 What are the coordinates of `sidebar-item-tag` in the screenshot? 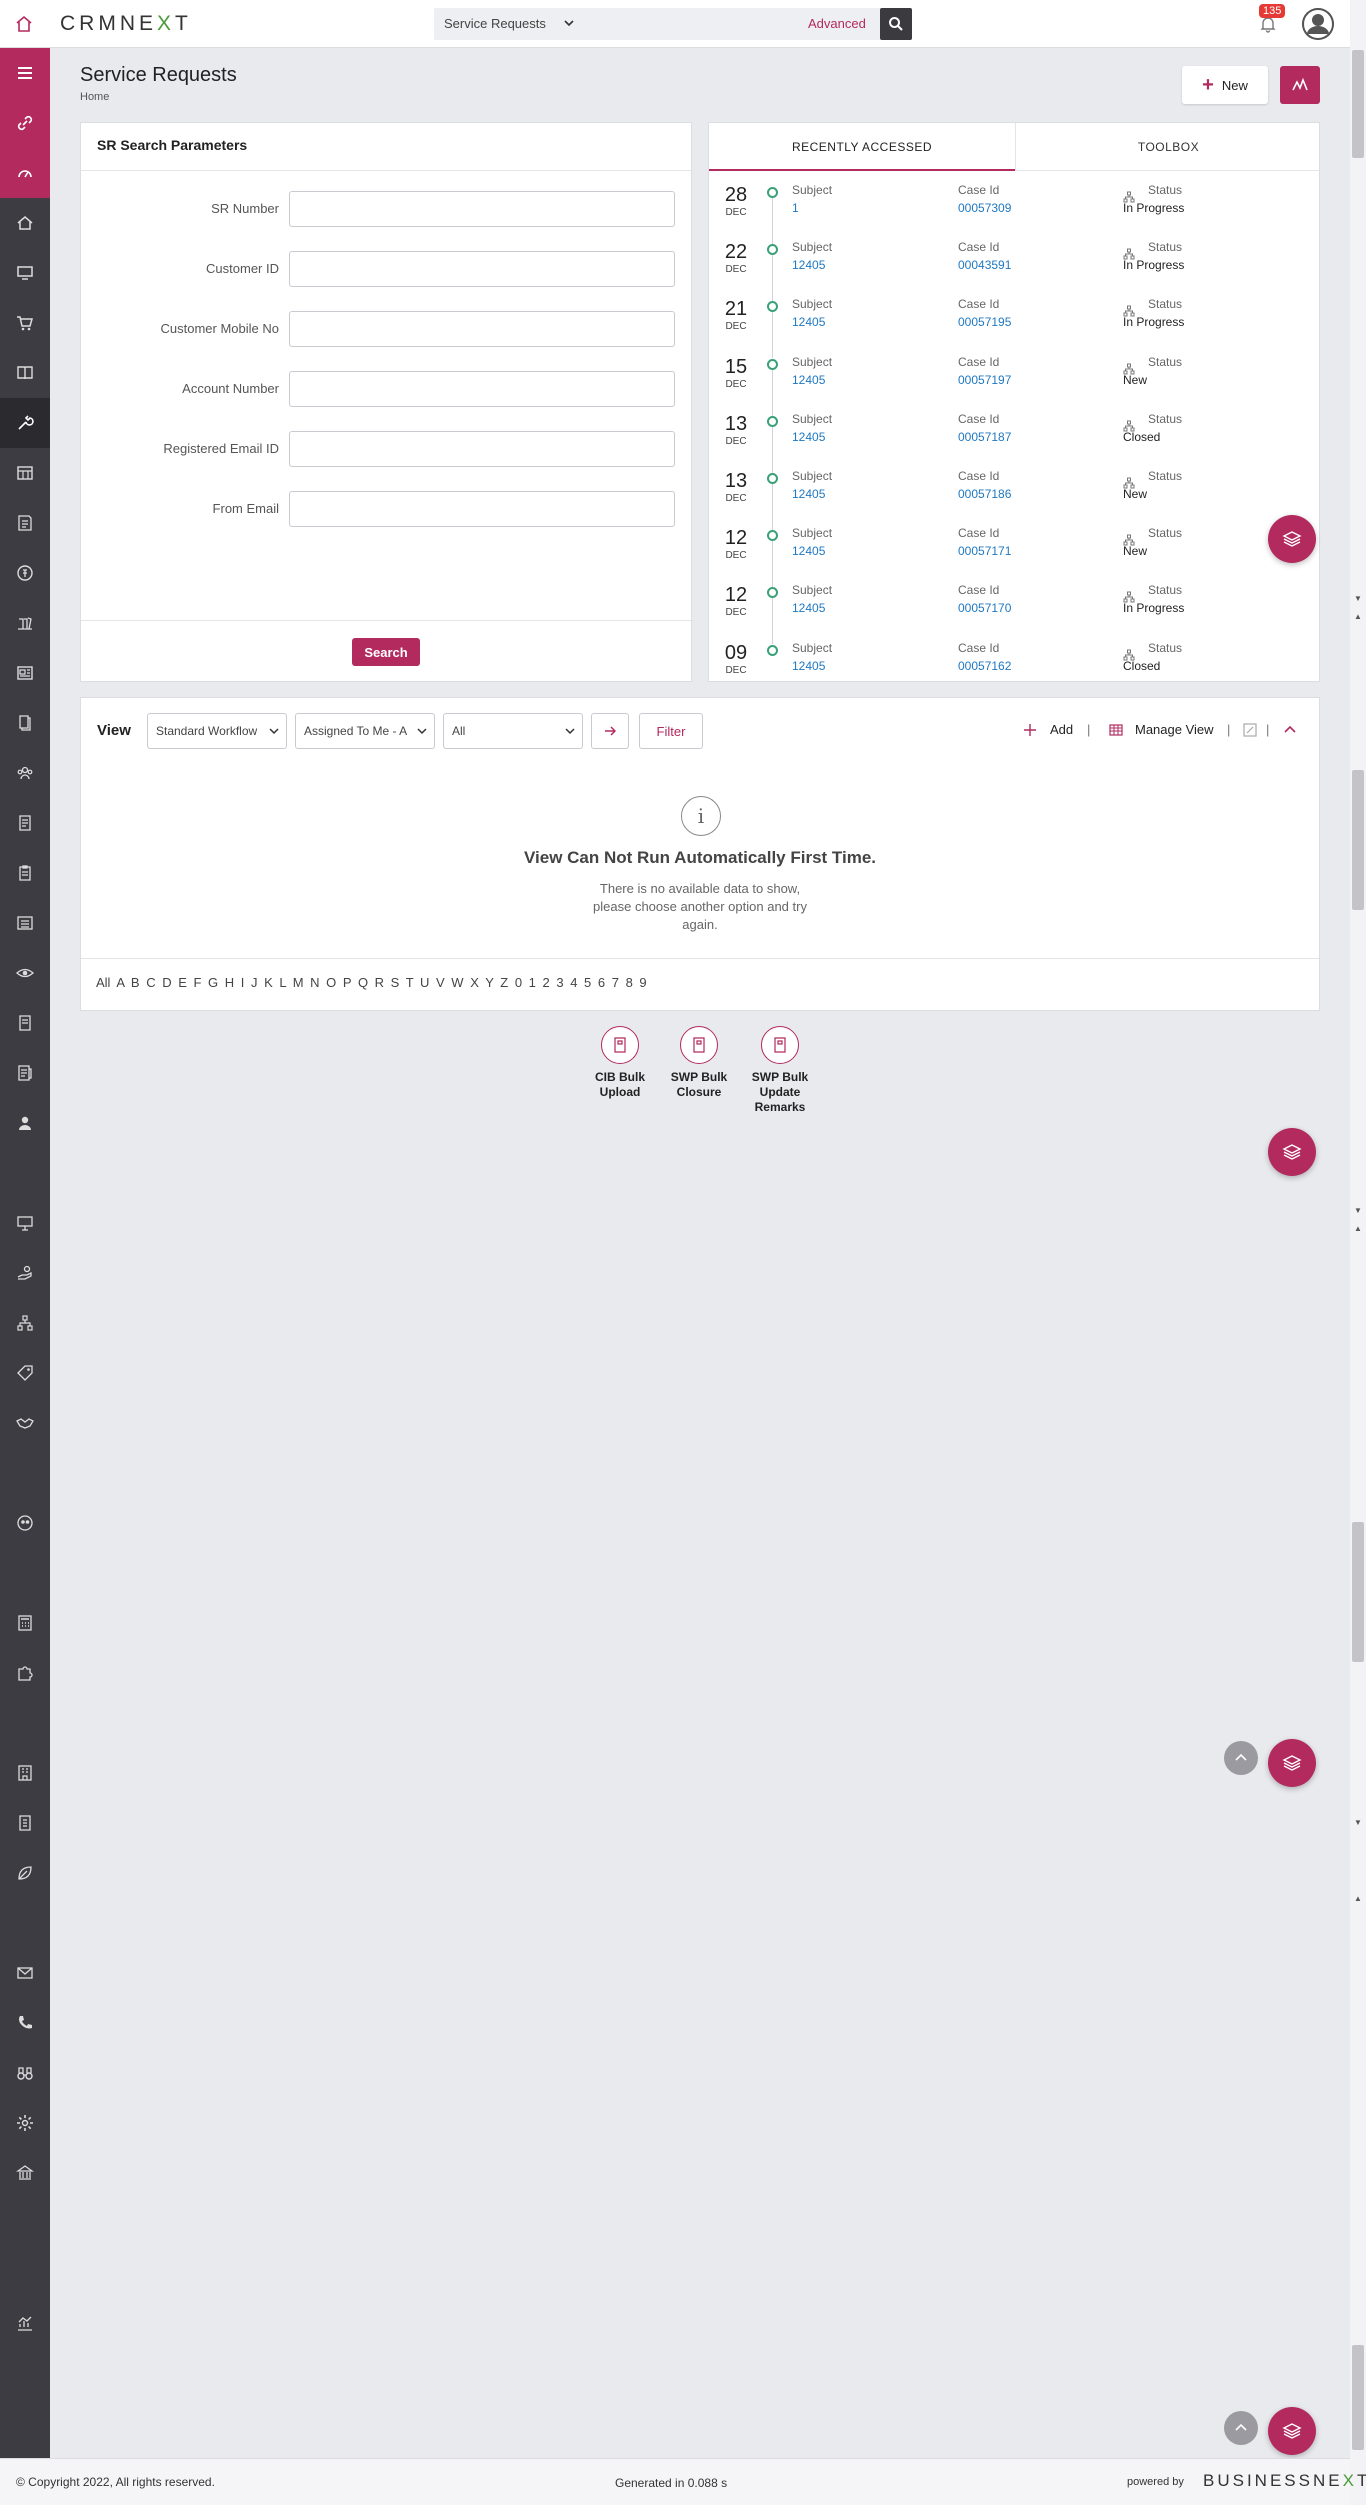 It's located at (25, 1373).